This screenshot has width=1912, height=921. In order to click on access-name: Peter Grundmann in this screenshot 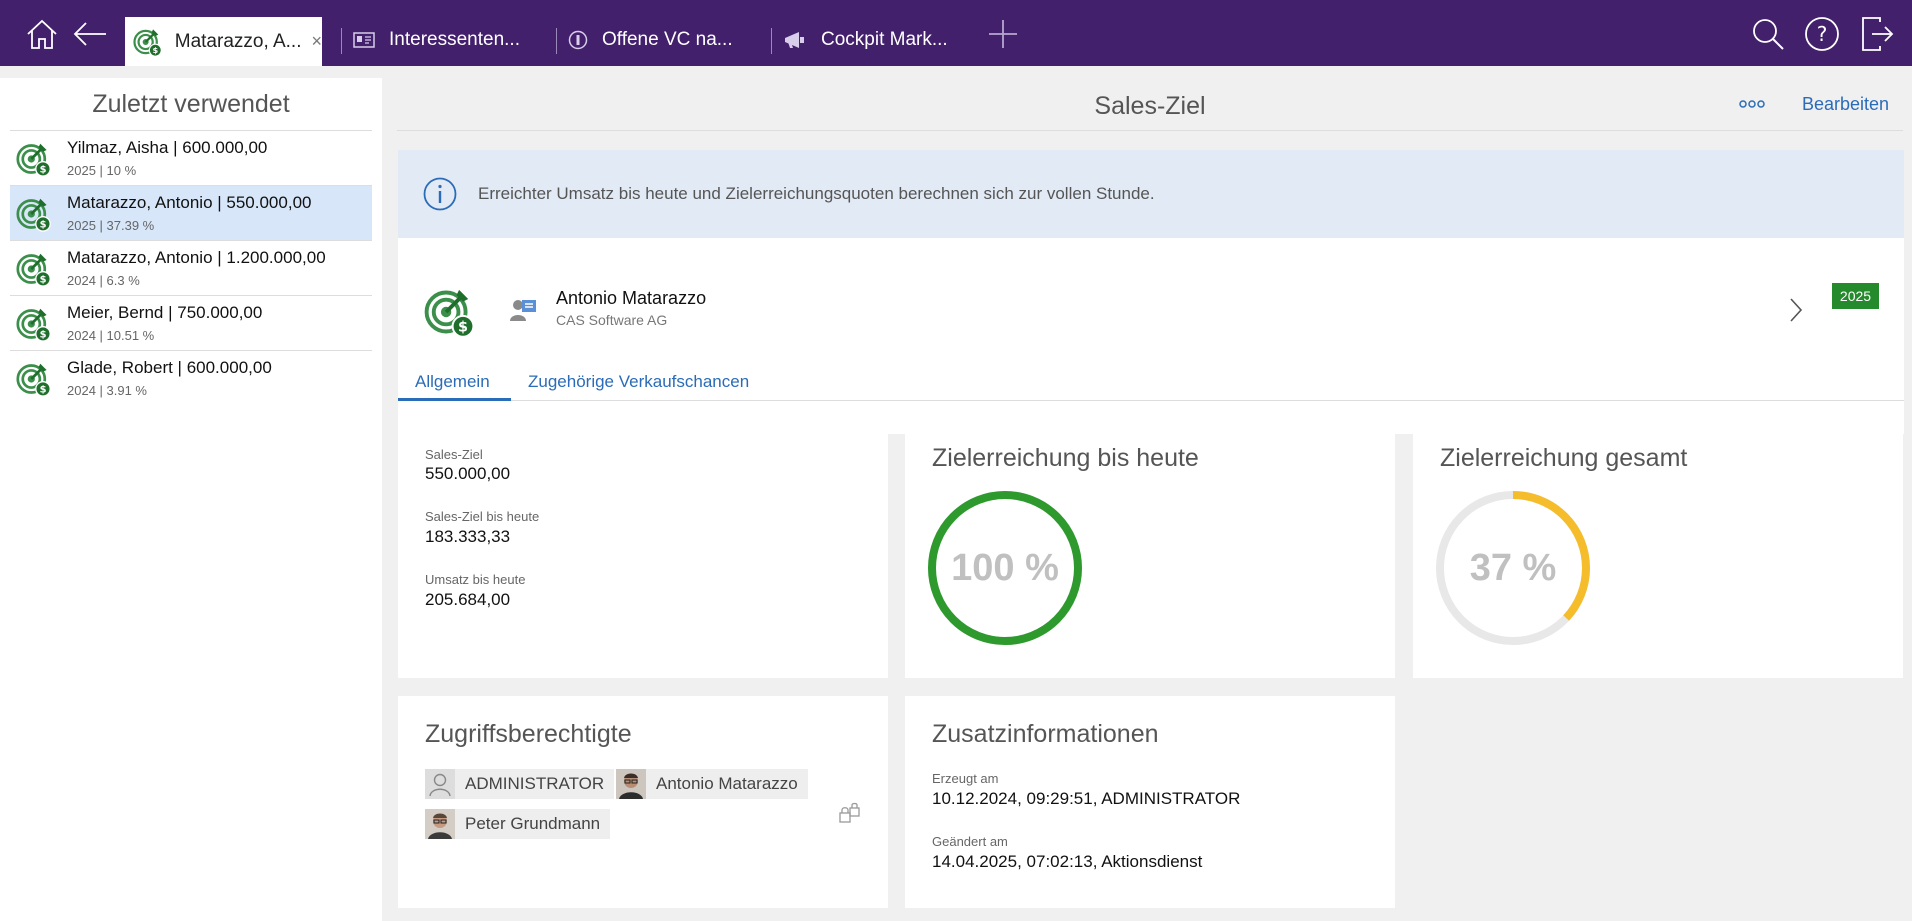, I will do `click(533, 823)`.